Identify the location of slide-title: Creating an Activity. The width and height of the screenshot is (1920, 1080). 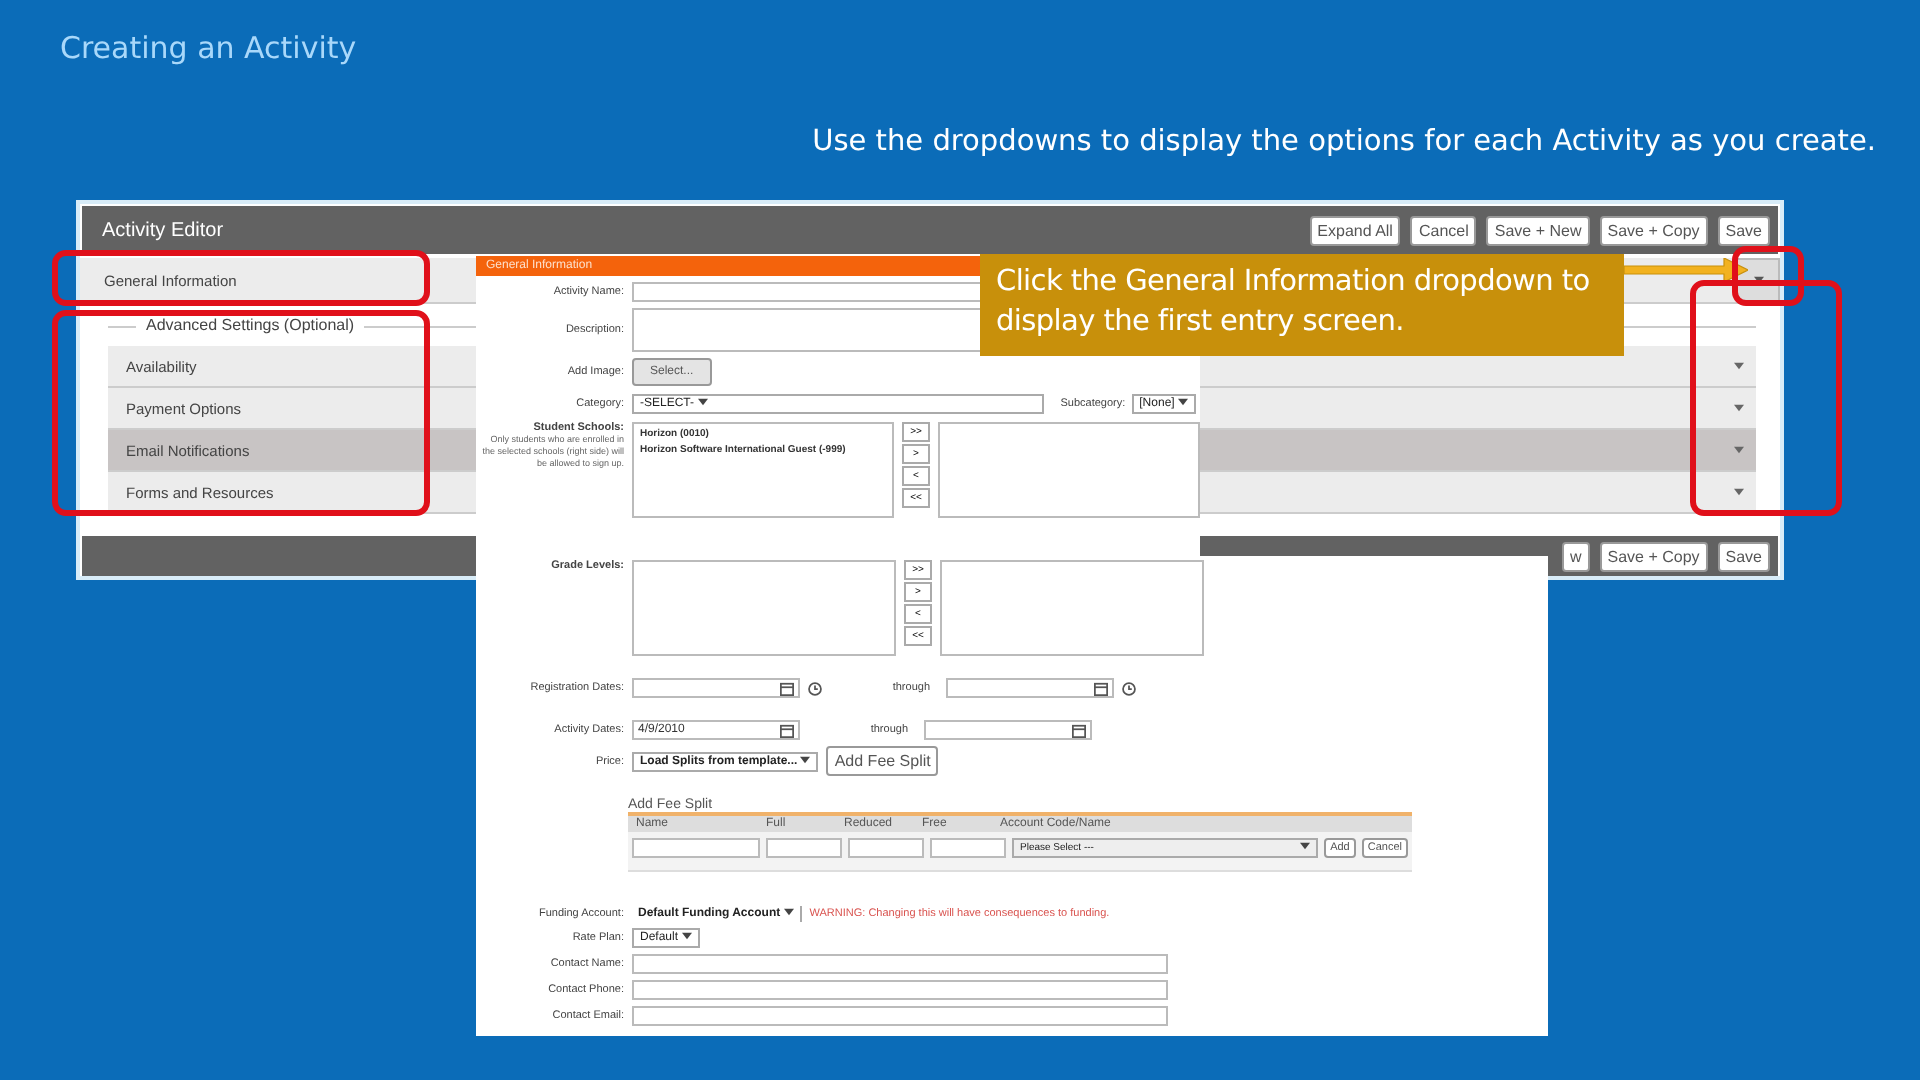
(208, 48).